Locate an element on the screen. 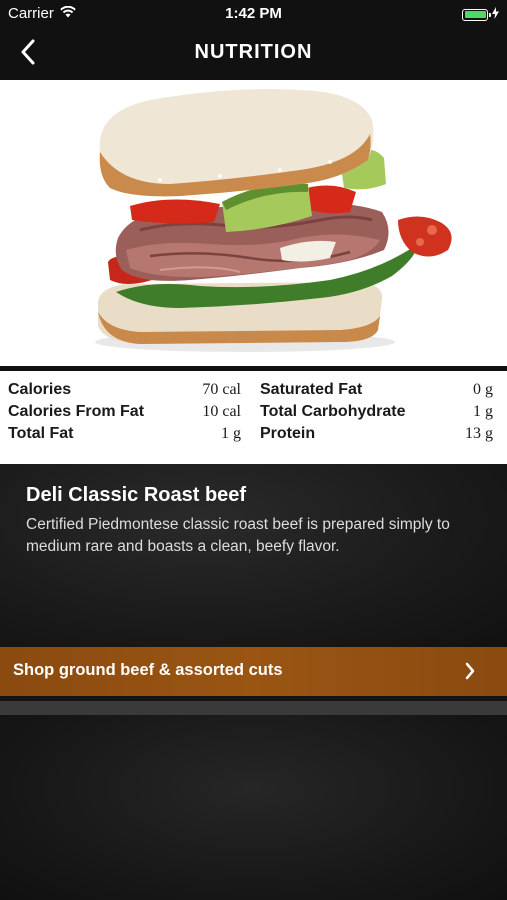 The height and width of the screenshot is (900, 507). fact-label: Saturated Fat is located at coordinates (311, 389).